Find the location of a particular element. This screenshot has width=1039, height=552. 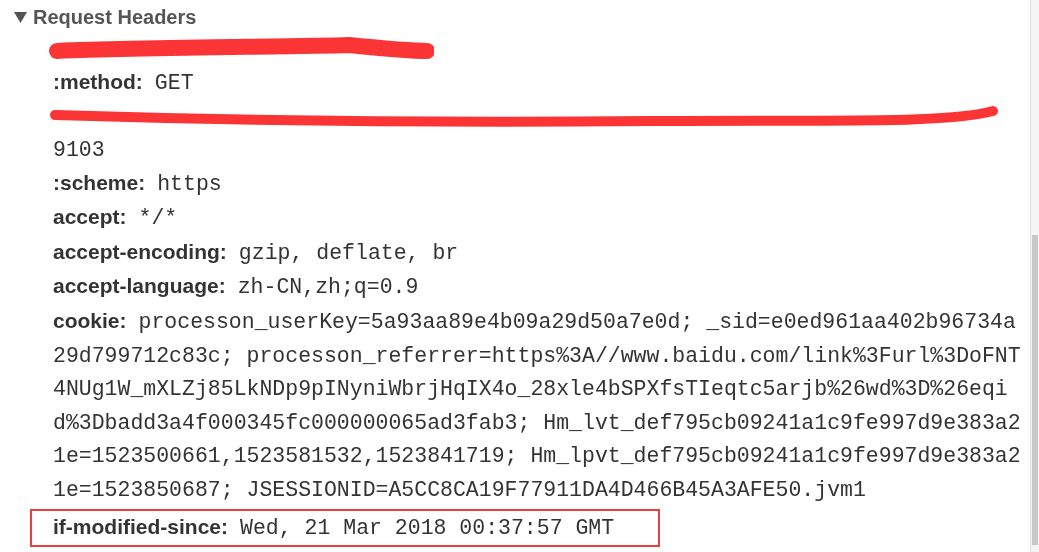

scrollbar-thumb is located at coordinates (1035, 390).